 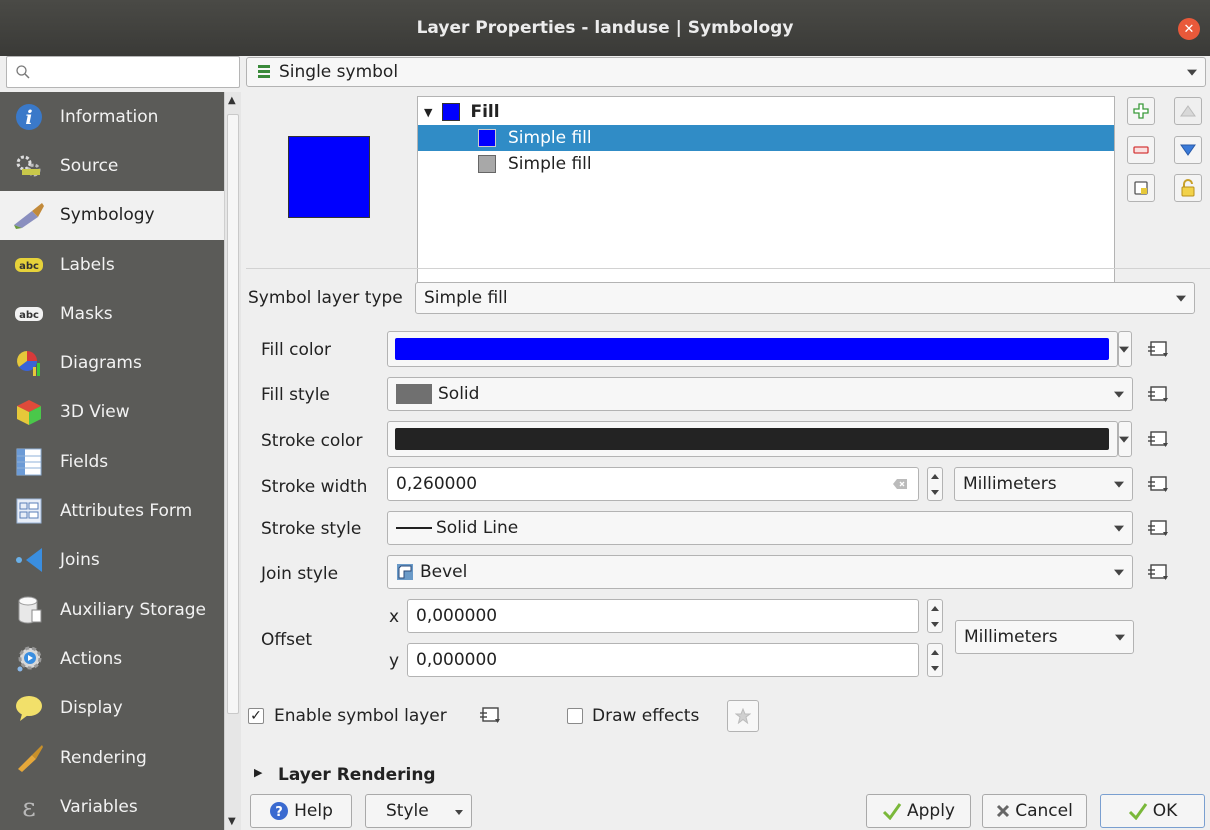 What do you see at coordinates (107, 215) in the screenshot?
I see `sidebar-item-label: Symbology` at bounding box center [107, 215].